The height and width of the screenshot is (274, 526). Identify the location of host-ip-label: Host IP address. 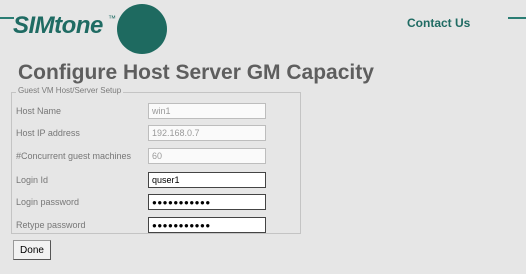
(48, 133).